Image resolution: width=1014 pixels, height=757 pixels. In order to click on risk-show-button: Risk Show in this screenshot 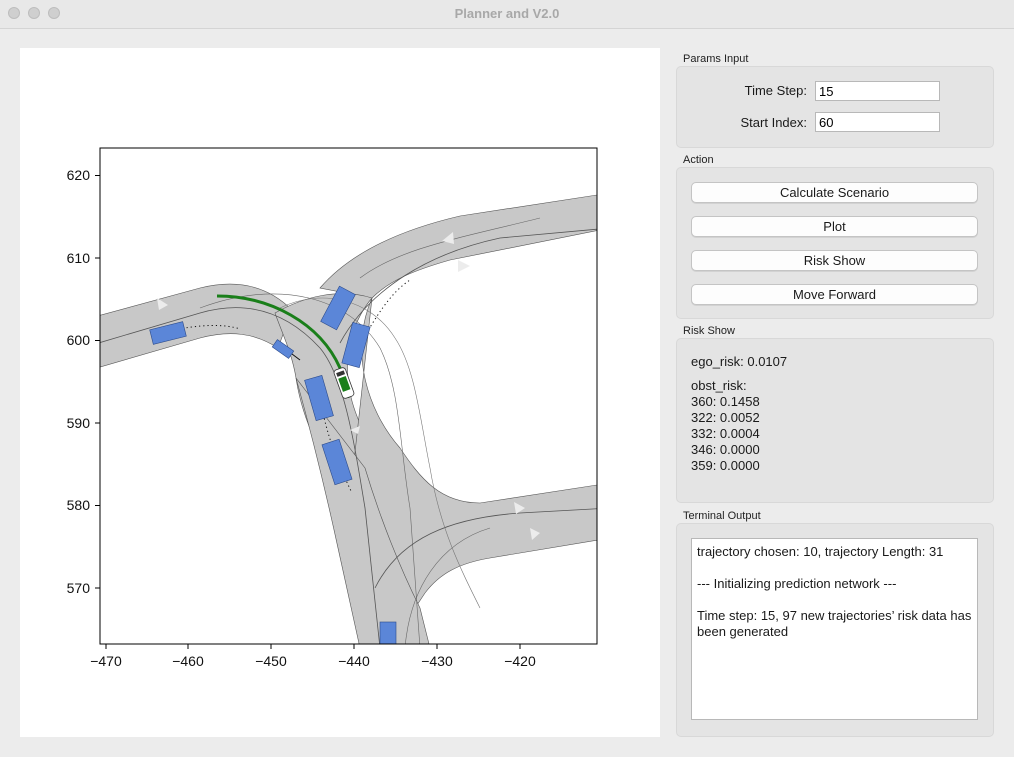, I will do `click(834, 260)`.